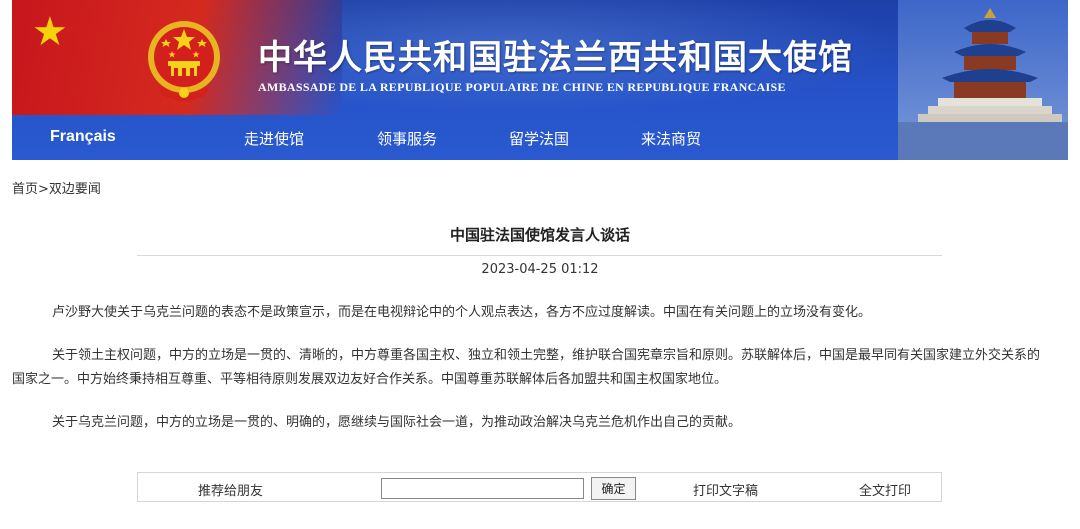 This screenshot has width=1080, height=529. Describe the element at coordinates (50, 32) in the screenshot. I see `flag-star-icon: ★` at that location.